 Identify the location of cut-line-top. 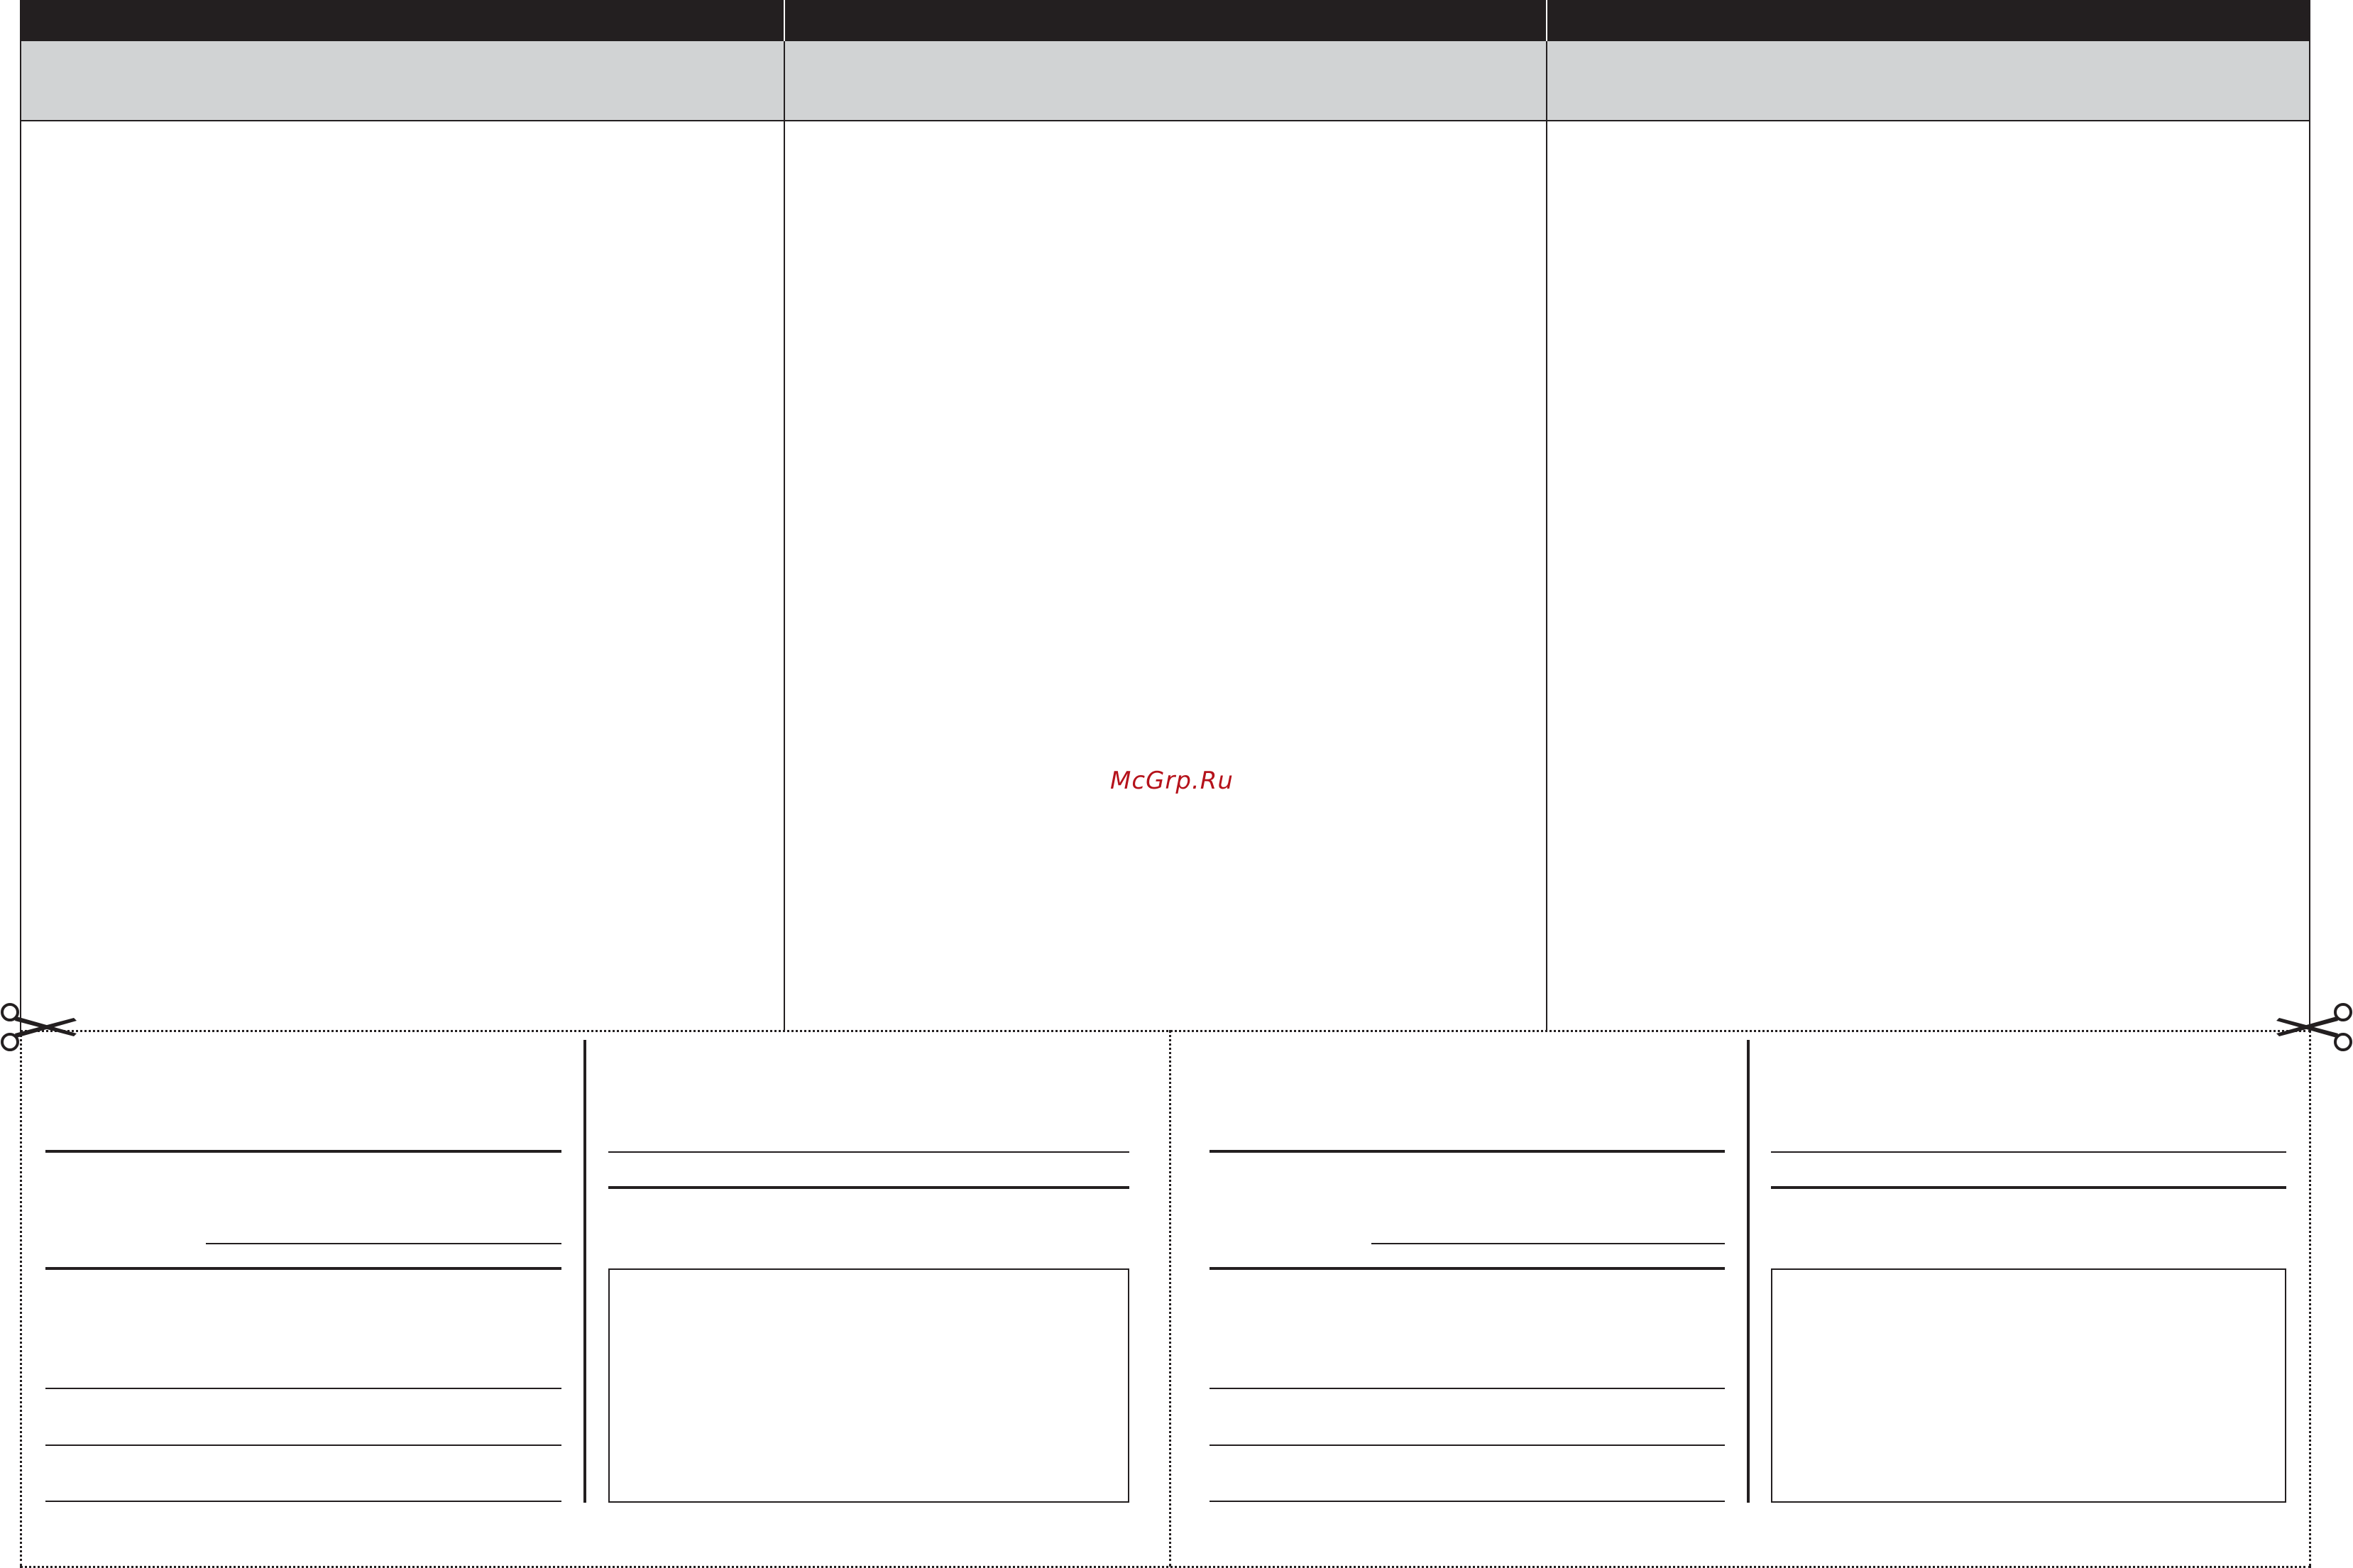
(1166, 1031).